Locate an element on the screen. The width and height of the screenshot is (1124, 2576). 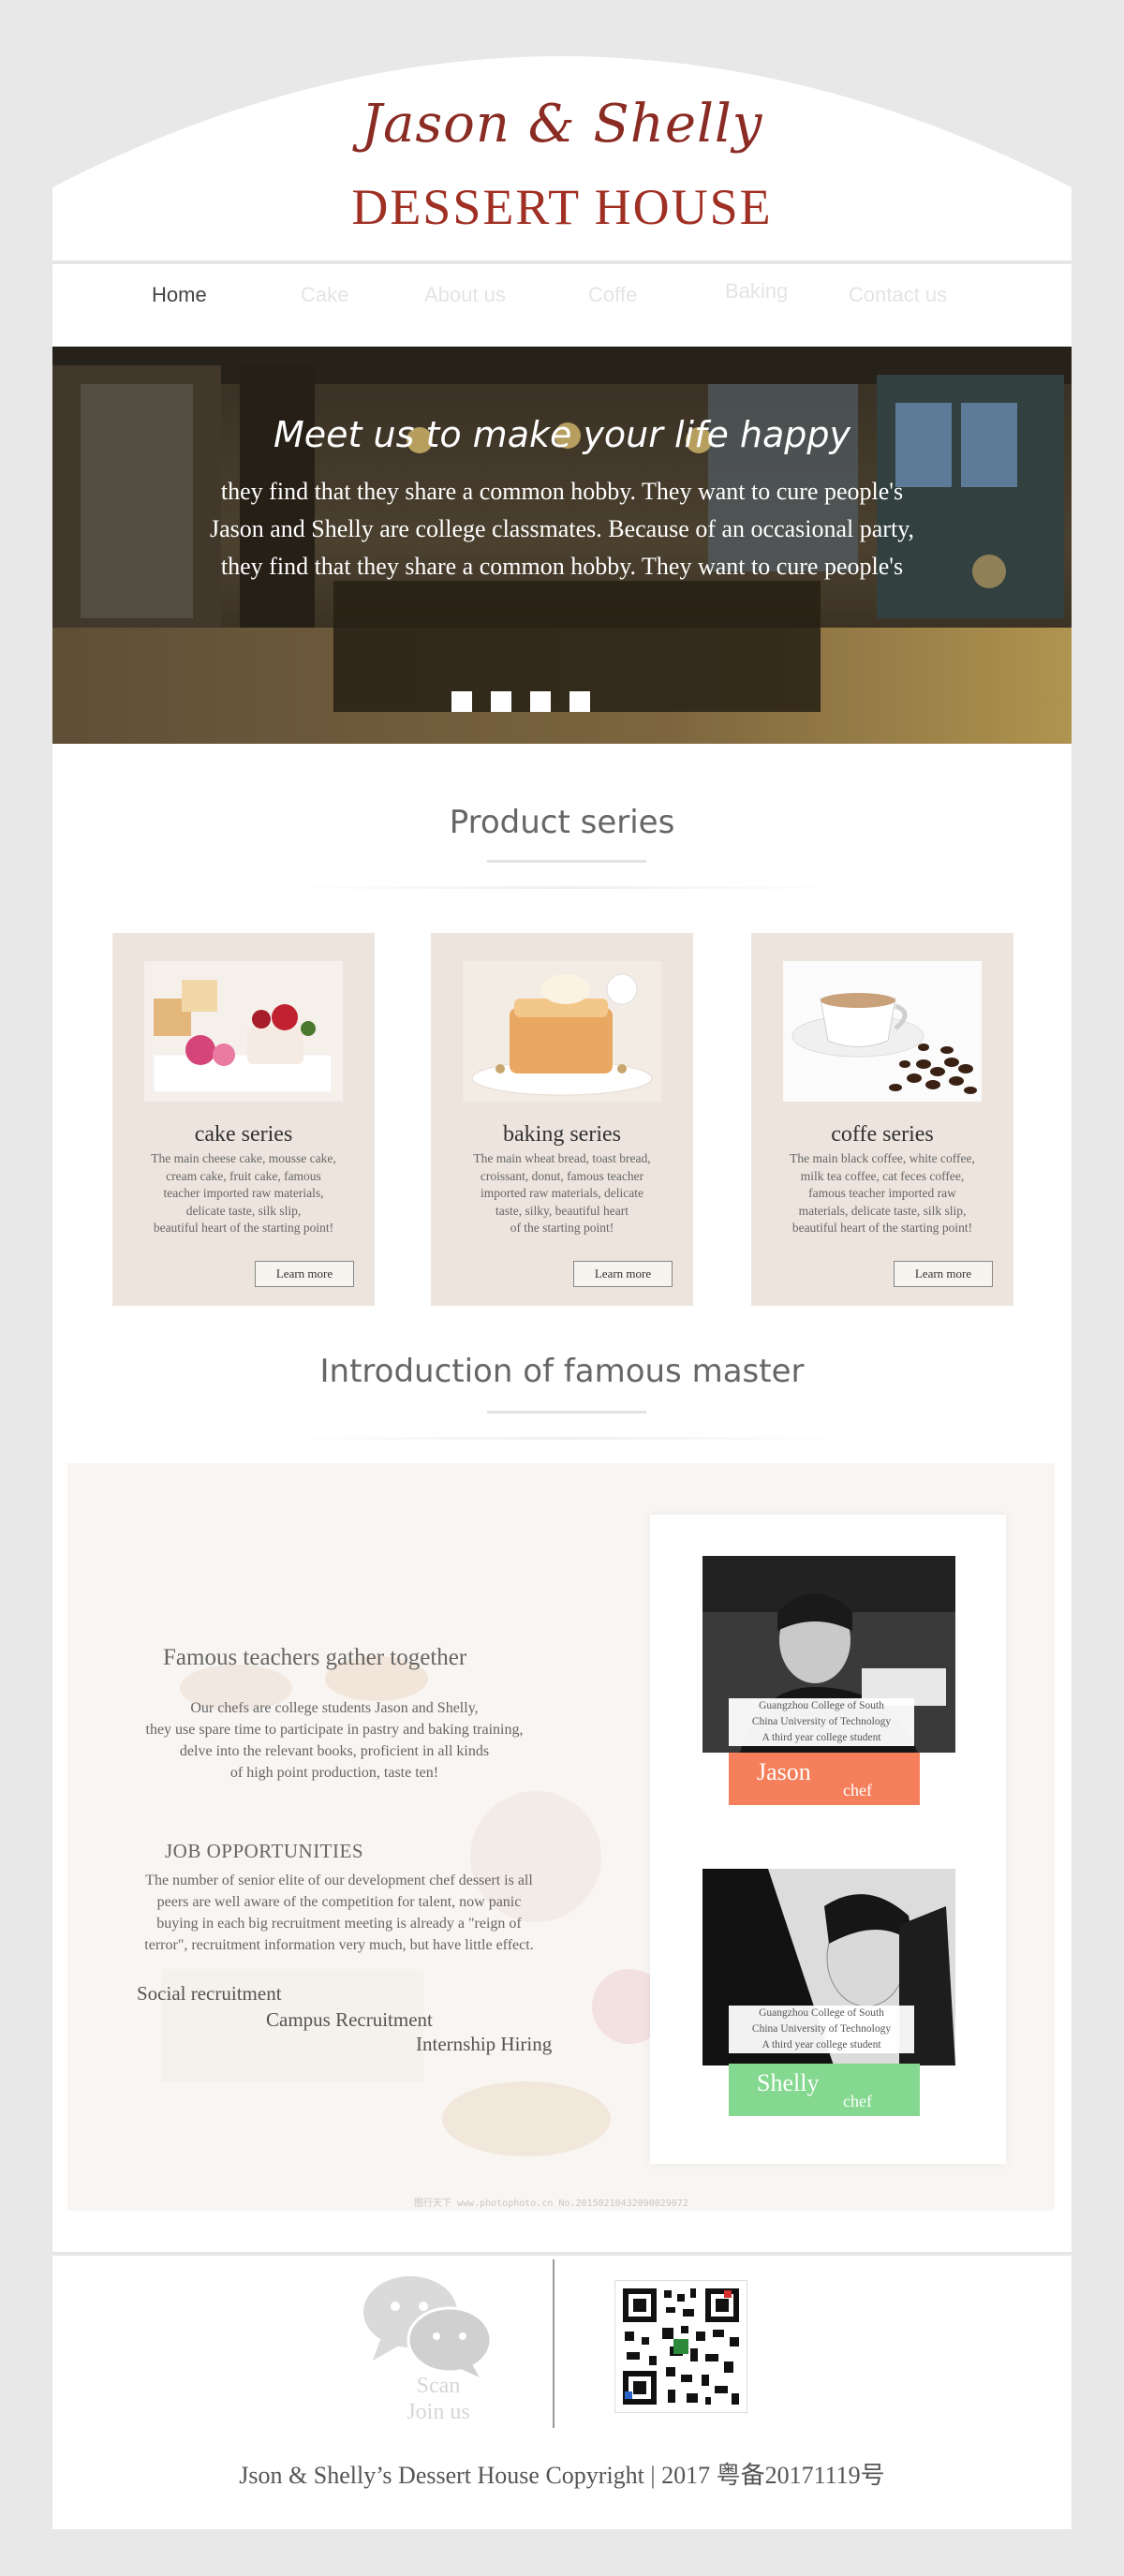
wechat-icon is located at coordinates (432, 2326).